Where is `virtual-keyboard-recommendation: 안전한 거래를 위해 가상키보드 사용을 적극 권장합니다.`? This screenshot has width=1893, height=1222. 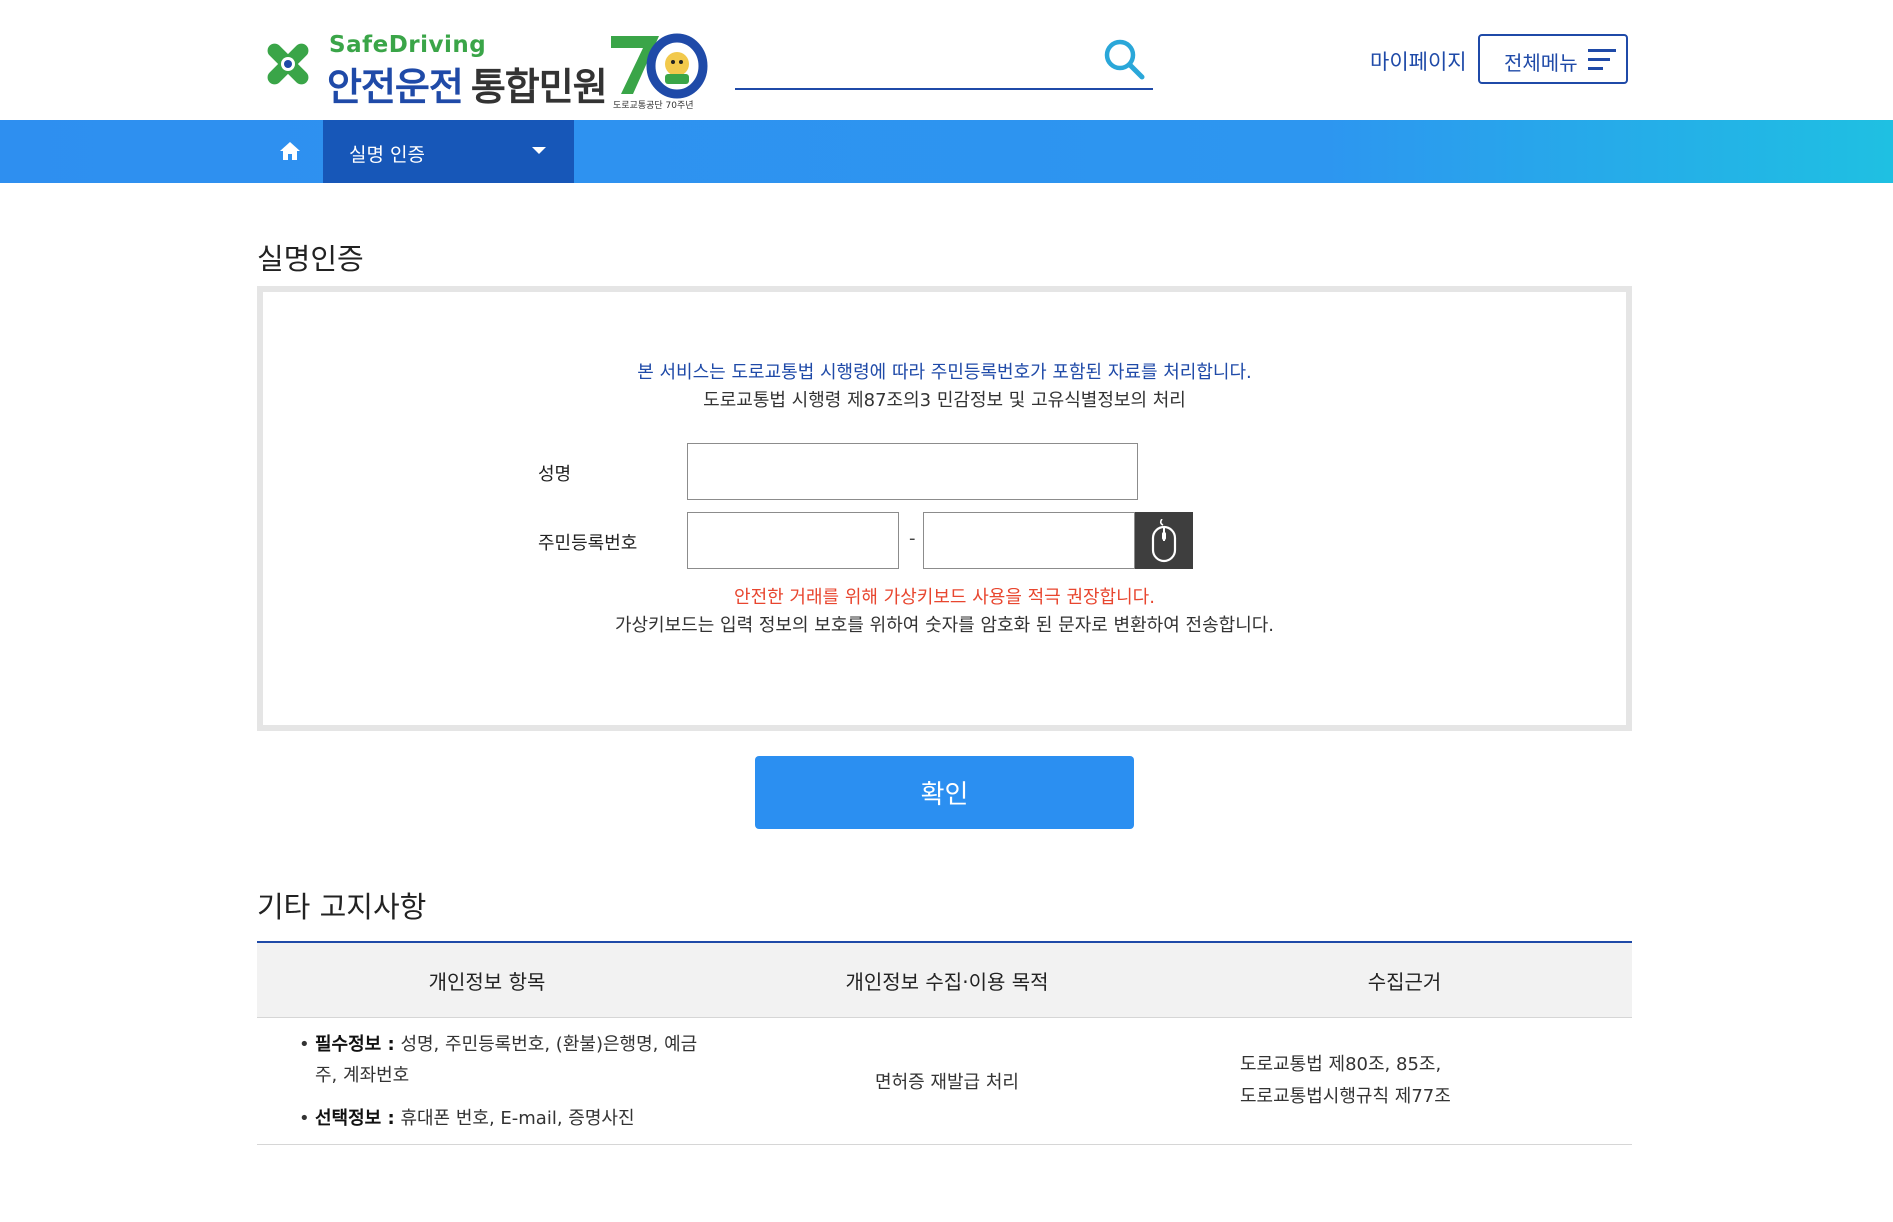 virtual-keyboard-recommendation: 안전한 거래를 위해 가상키보드 사용을 적극 권장합니다. is located at coordinates (944, 597).